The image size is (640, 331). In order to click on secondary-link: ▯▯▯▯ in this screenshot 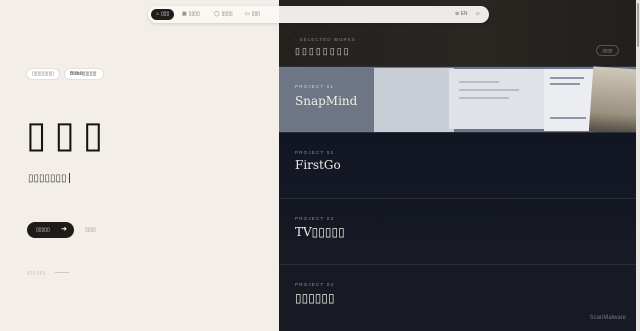, I will do `click(90, 230)`.